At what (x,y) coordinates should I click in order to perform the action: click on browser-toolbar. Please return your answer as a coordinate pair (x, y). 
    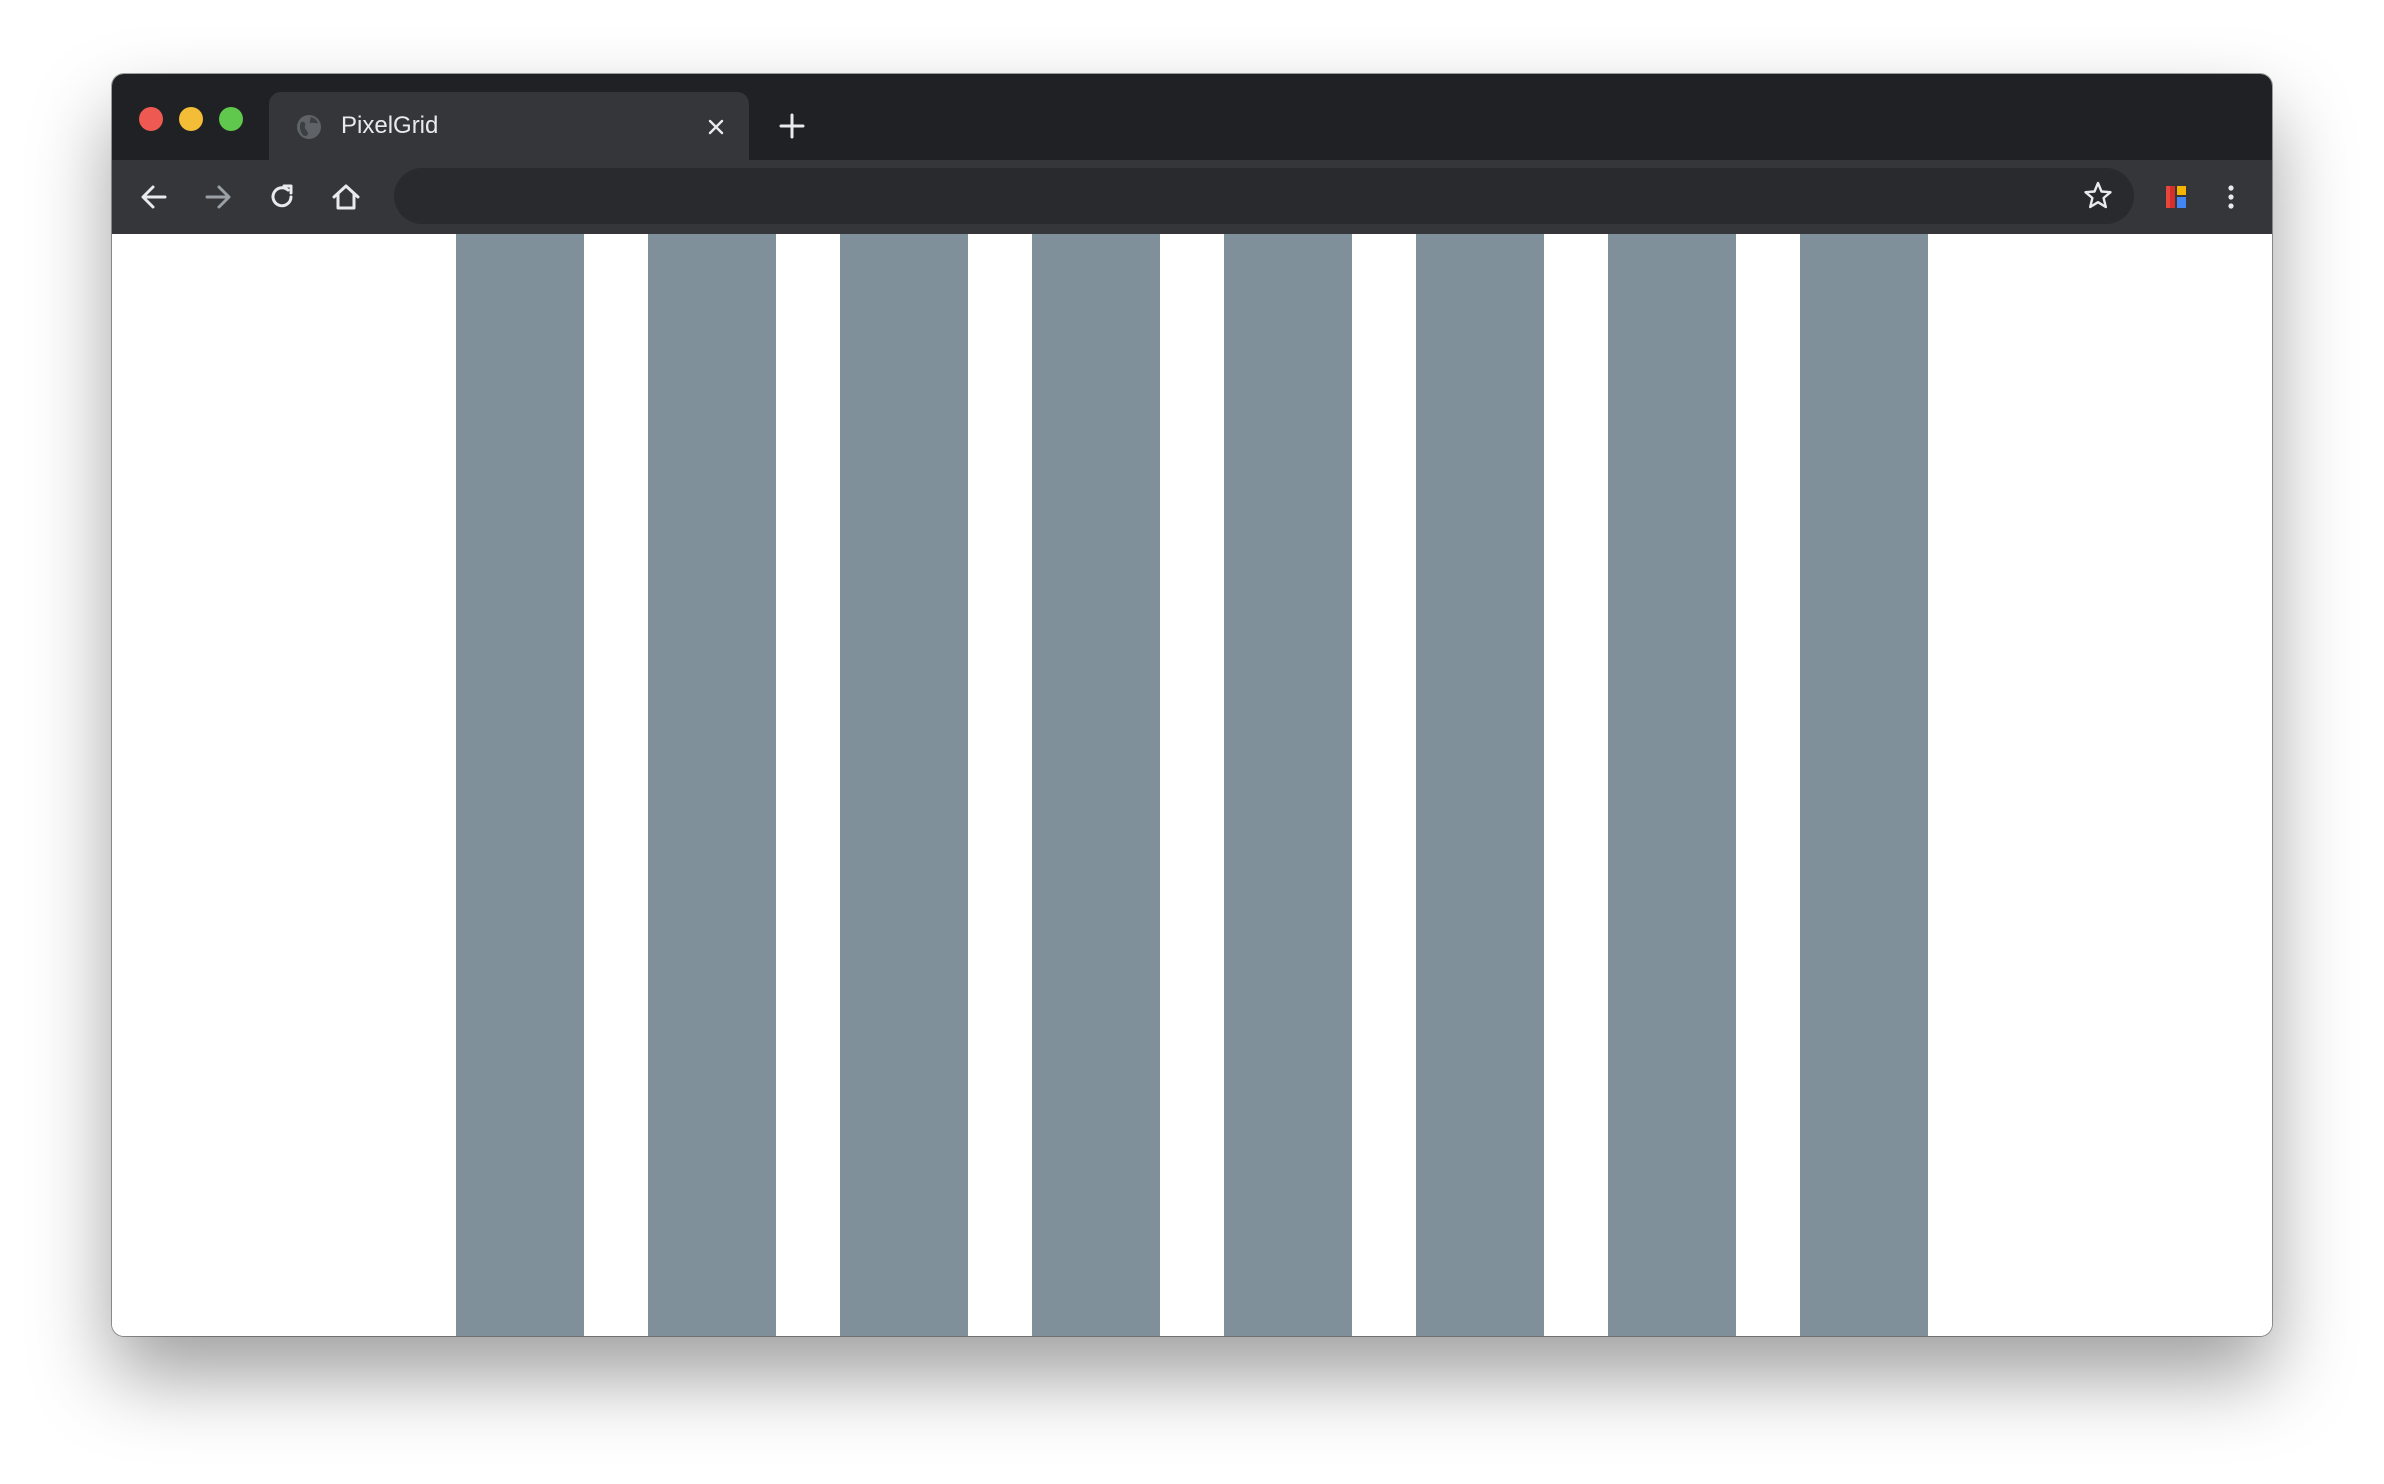
    Looking at the image, I should click on (1192, 197).